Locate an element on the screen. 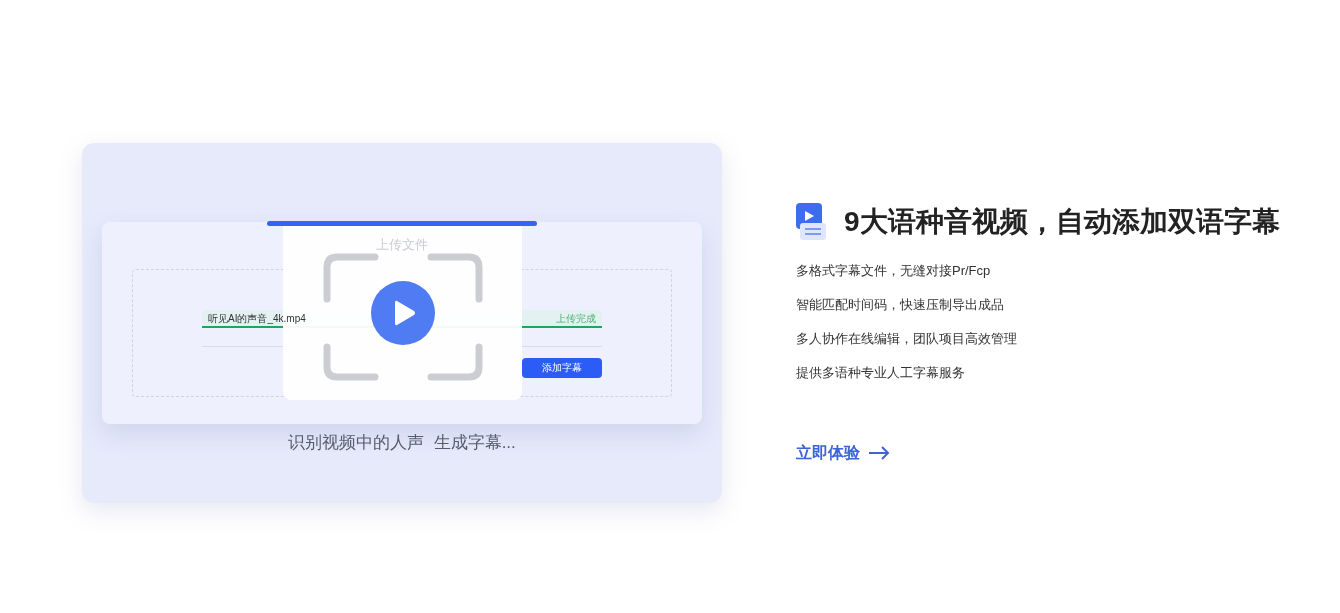 The image size is (1340, 613). feature-item: 多人协作在线编辑，团队项目高效管理 is located at coordinates (907, 338).